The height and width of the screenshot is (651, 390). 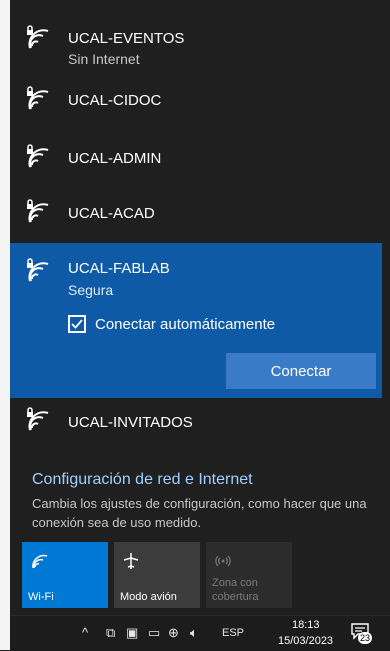 I want to click on show-hidden-icons-icon: ^, so click(x=85, y=632).